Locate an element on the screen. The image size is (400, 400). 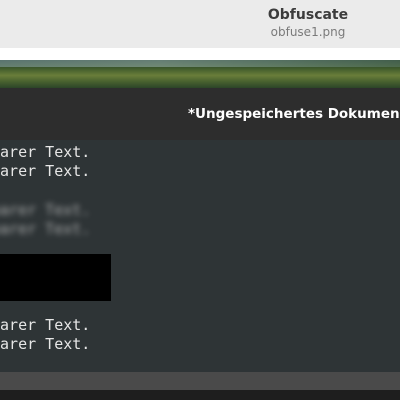
bottom-strip is located at coordinates (200, 395).